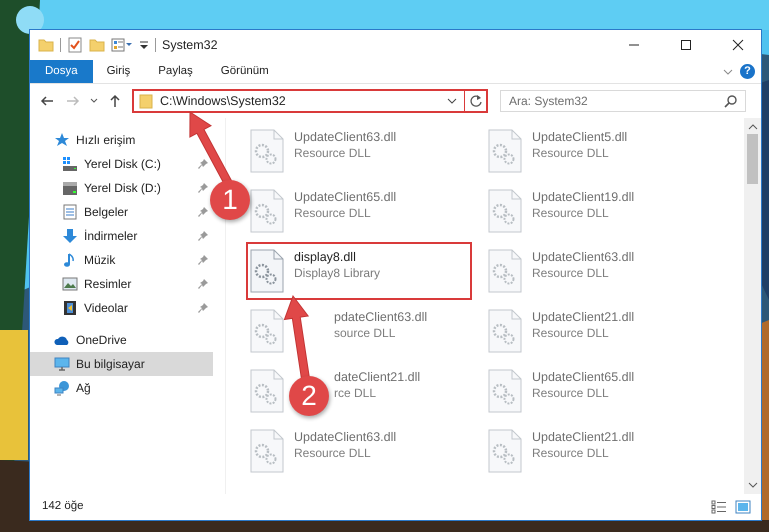 The width and height of the screenshot is (769, 532). I want to click on sidebar-item: Müzik, so click(121, 260).